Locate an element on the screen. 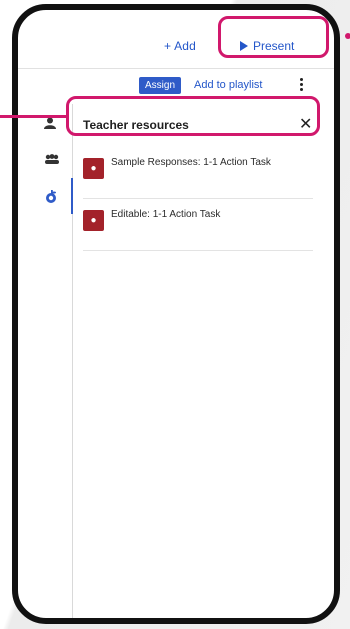 This screenshot has height=629, width=350. list-item: ● Editable: 1-1 Action Task is located at coordinates (198, 226).